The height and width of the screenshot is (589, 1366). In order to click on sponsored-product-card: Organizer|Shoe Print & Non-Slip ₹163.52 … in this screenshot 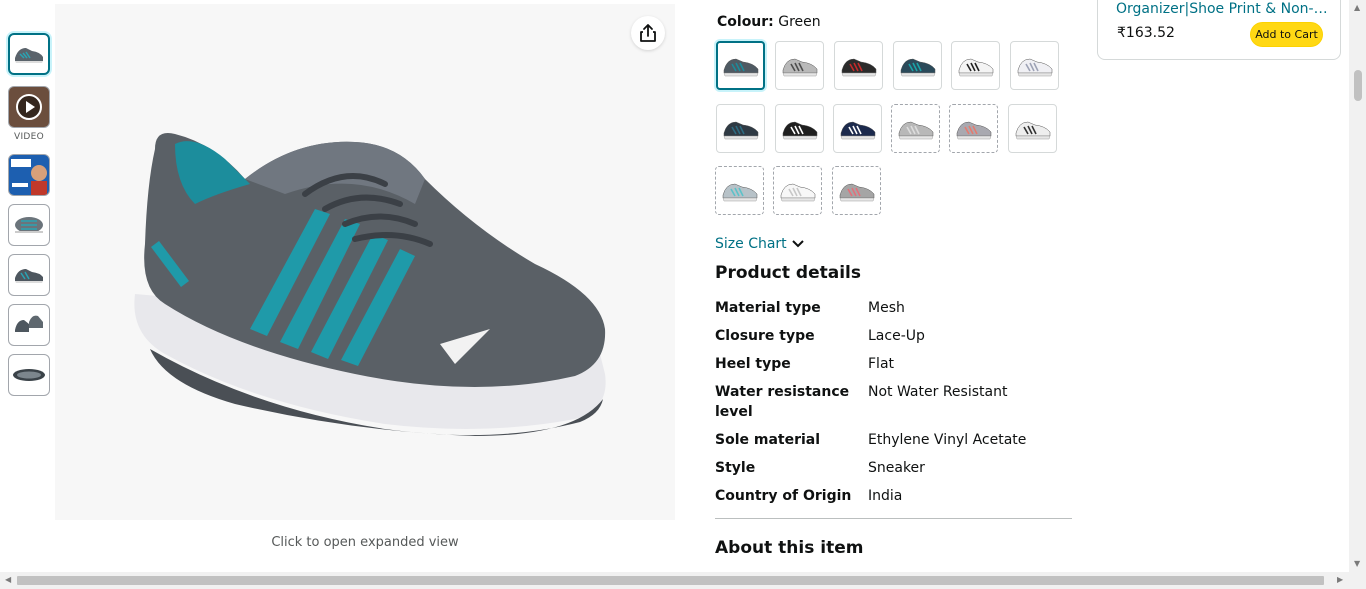, I will do `click(1219, 30)`.